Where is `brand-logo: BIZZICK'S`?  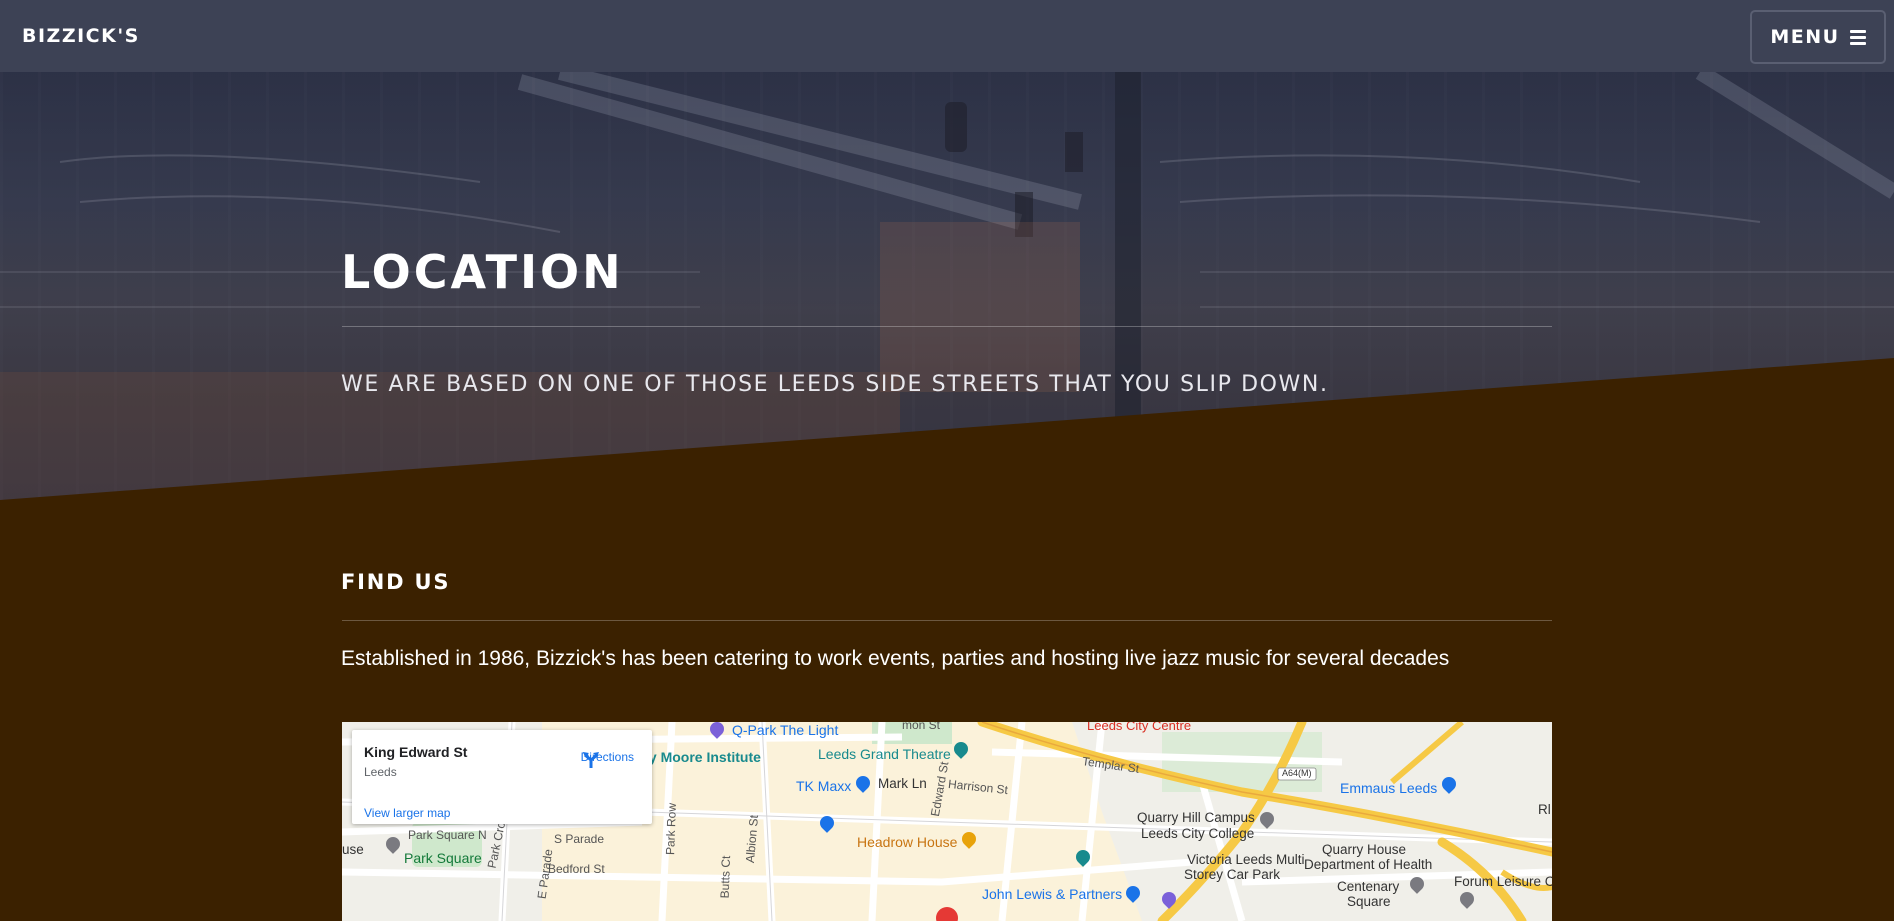
brand-logo: BIZZICK'S is located at coordinates (81, 36).